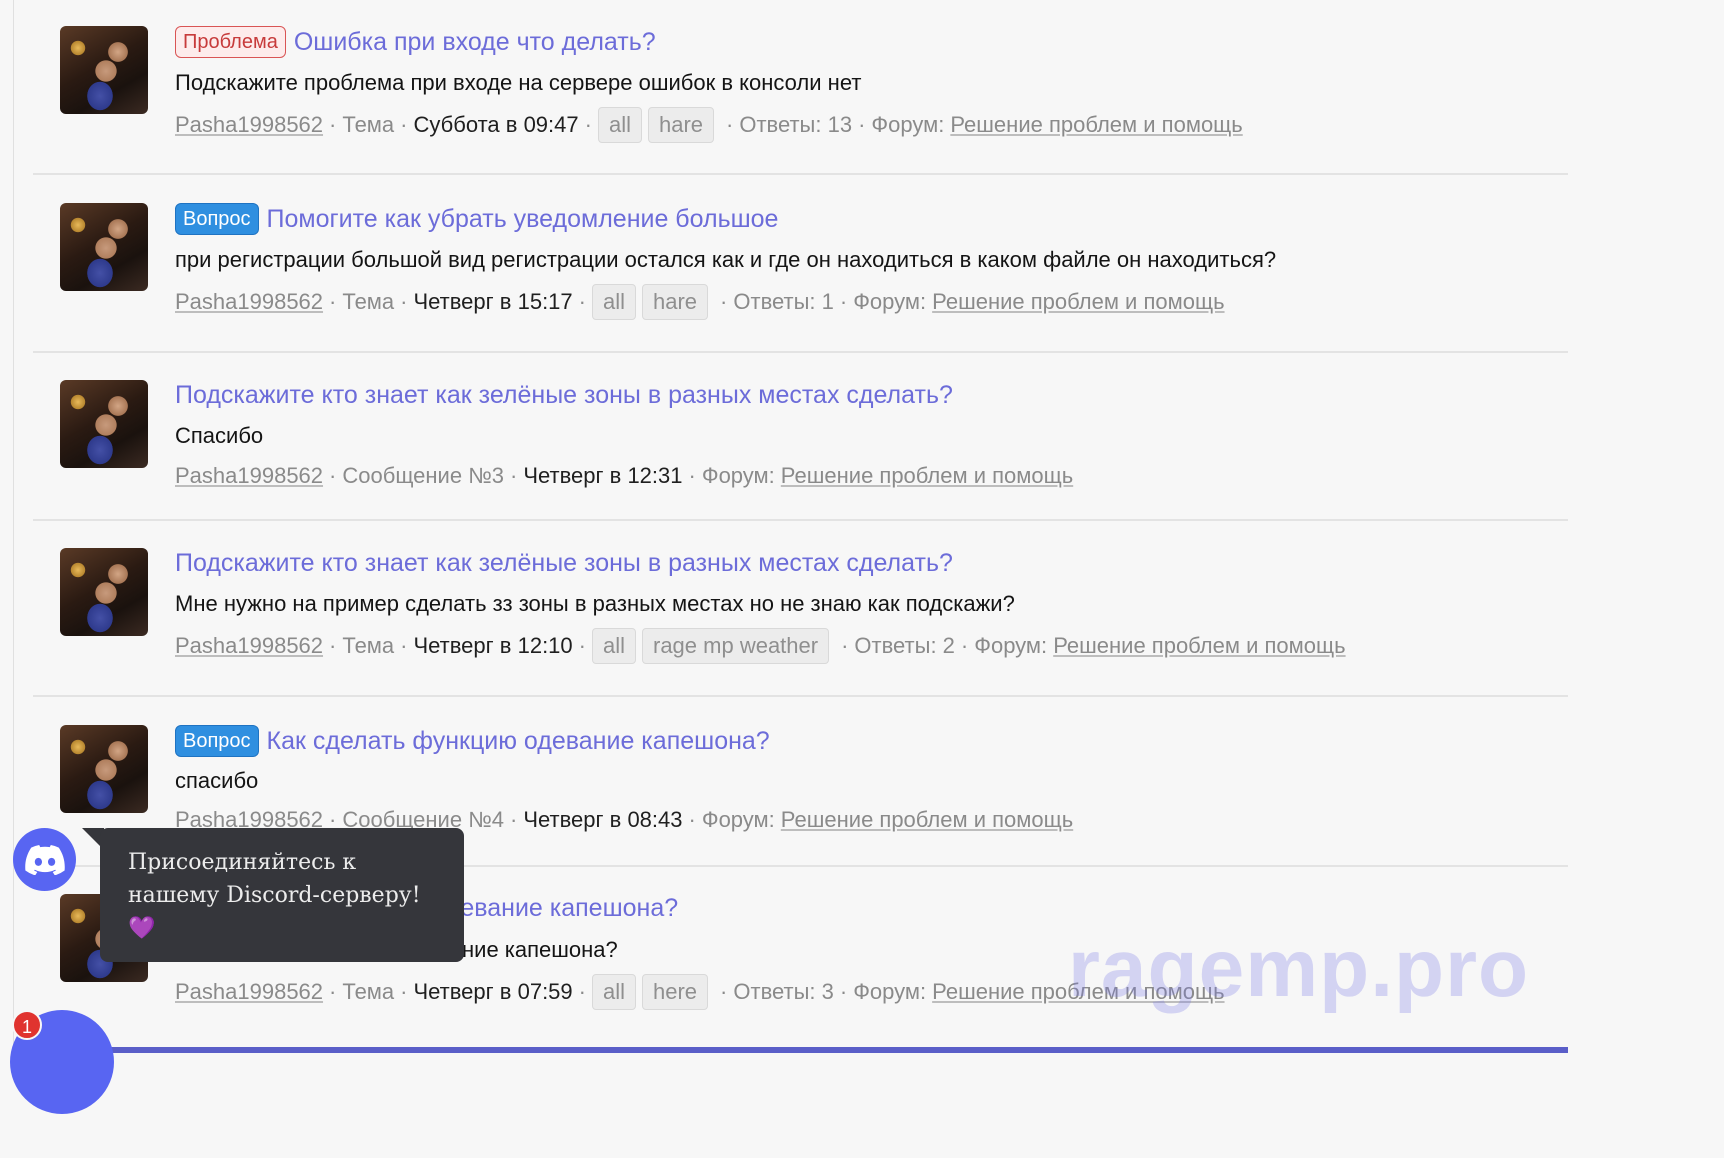 The width and height of the screenshot is (1724, 1158). I want to click on result-snippet: спасибо, so click(217, 780).